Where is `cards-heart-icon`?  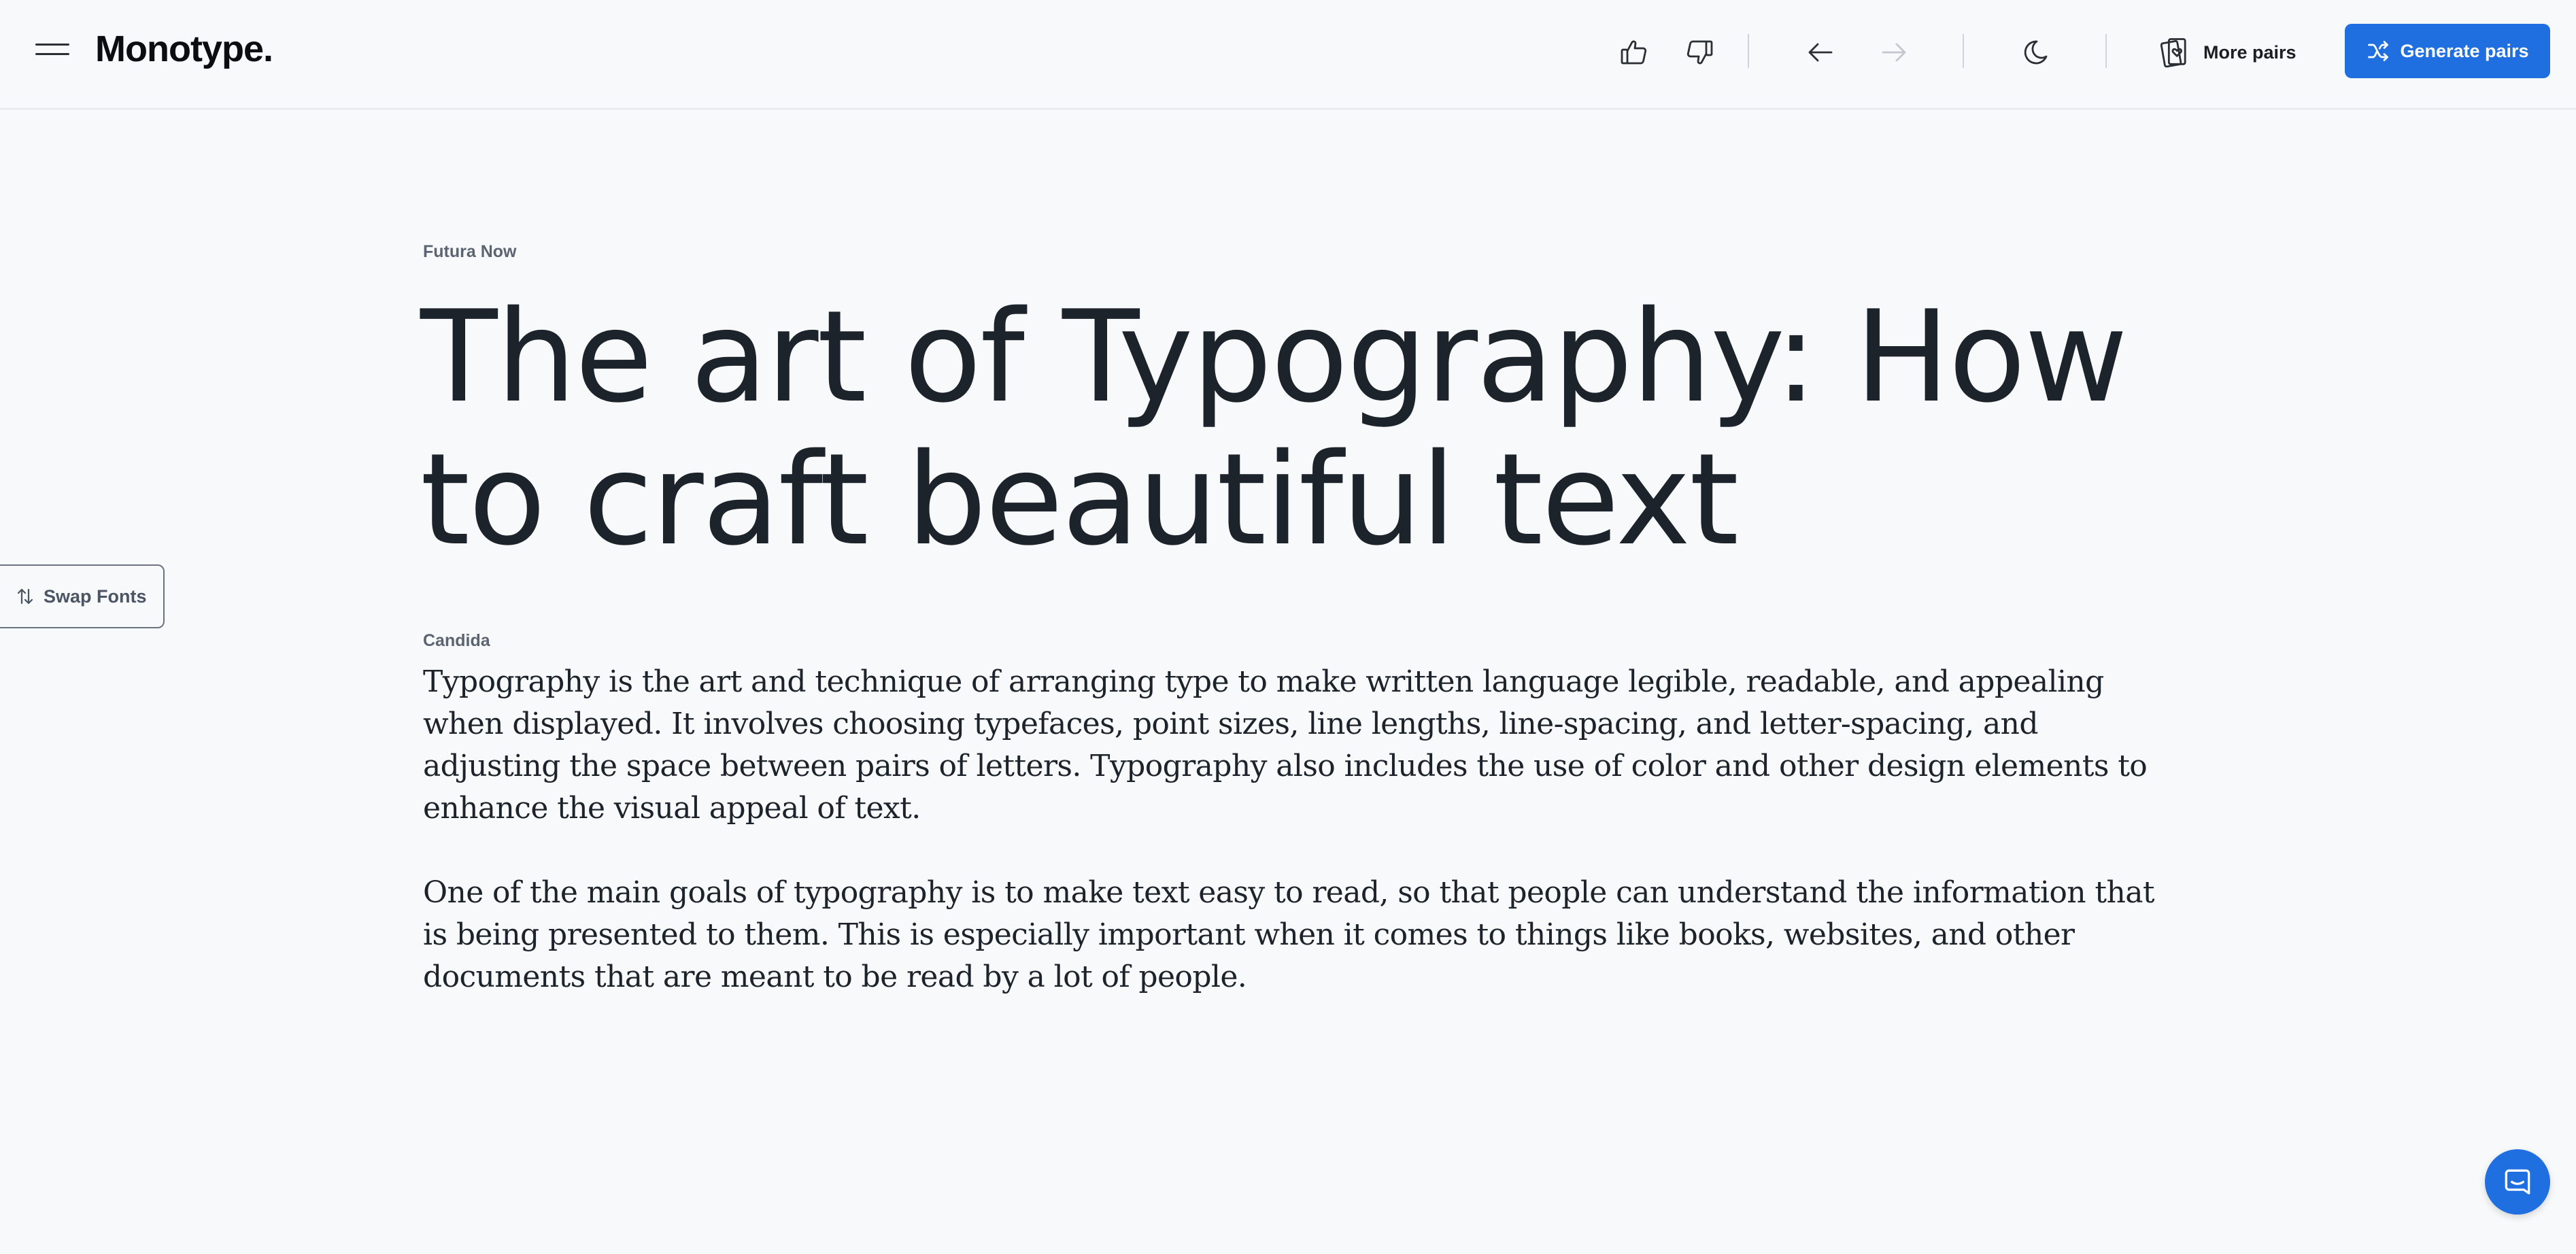
cards-heart-icon is located at coordinates (2173, 53).